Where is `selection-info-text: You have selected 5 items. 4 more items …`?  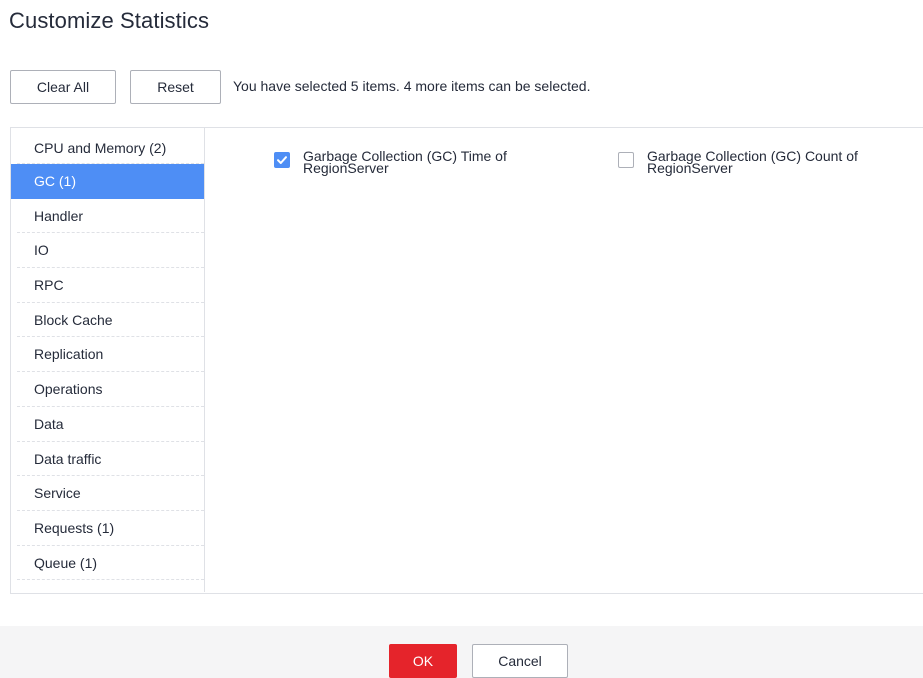 selection-info-text: You have selected 5 items. 4 more items … is located at coordinates (412, 86).